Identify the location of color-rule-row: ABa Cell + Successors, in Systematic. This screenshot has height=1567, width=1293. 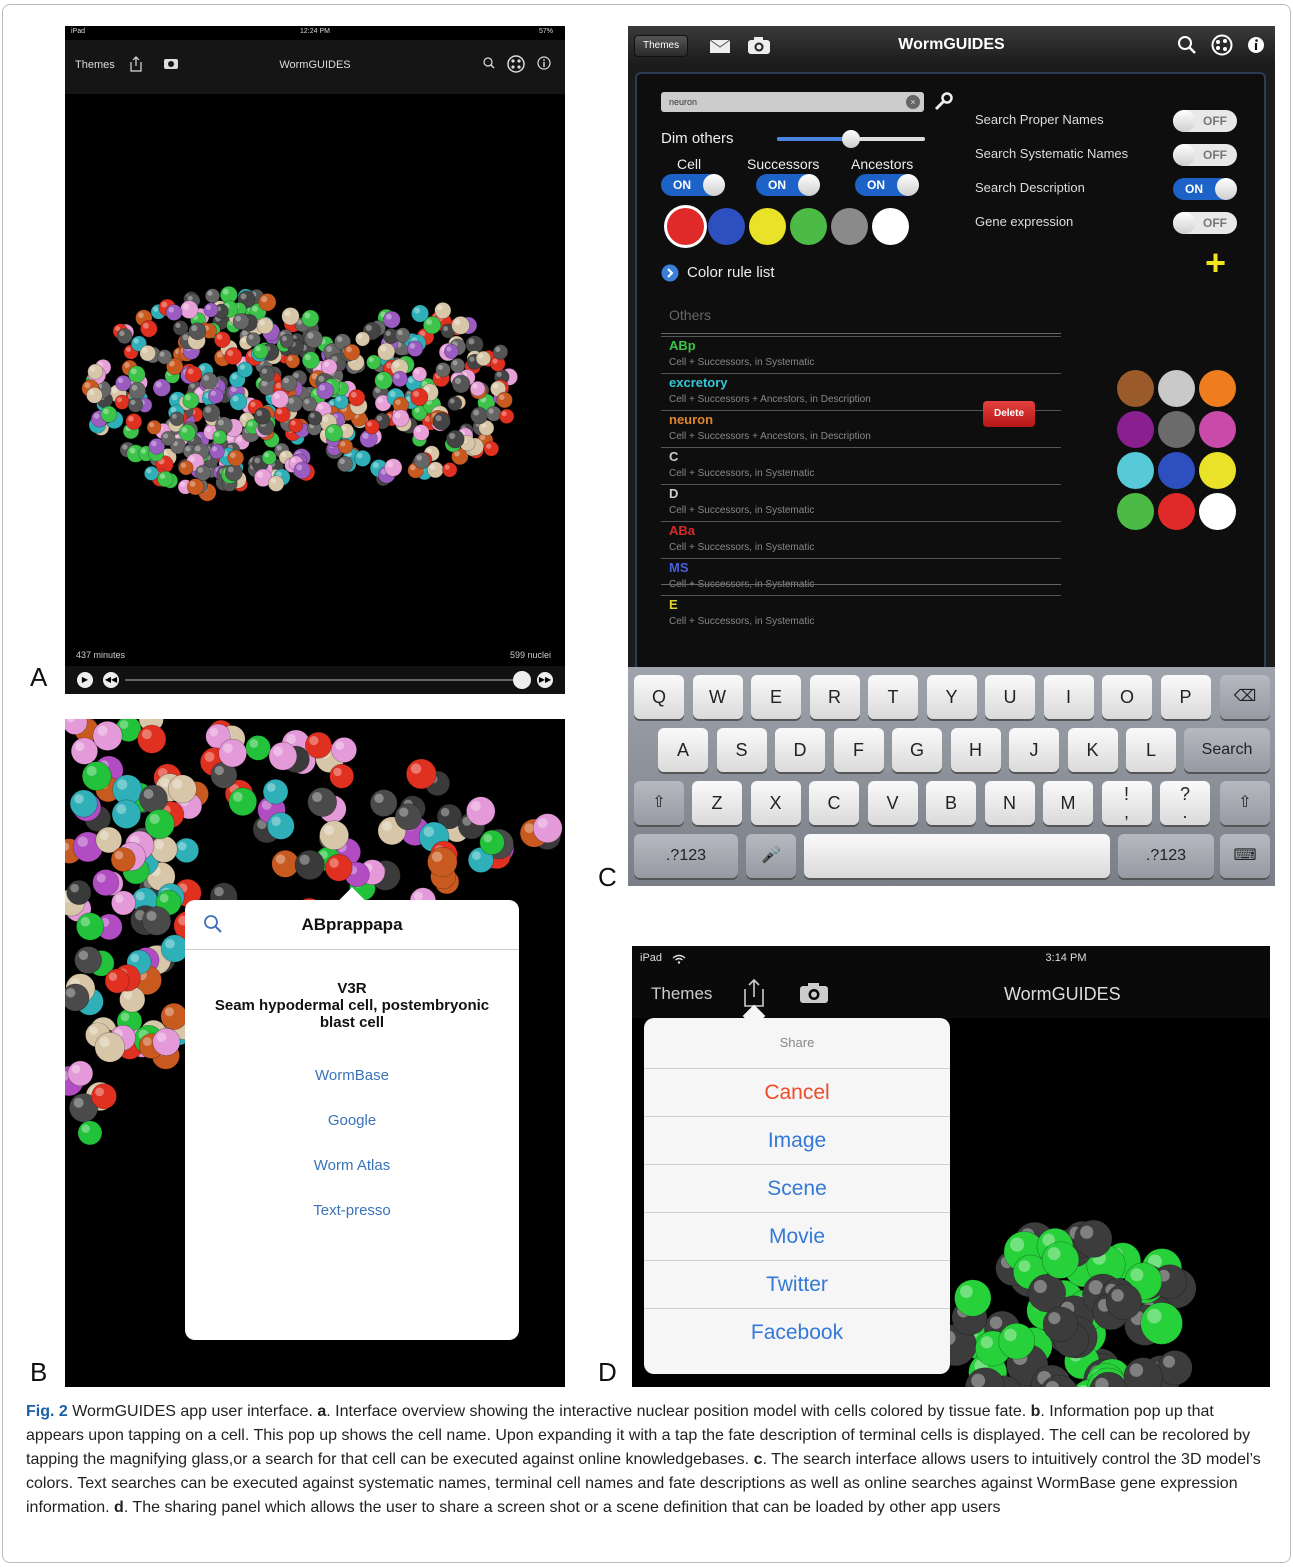
(861, 539).